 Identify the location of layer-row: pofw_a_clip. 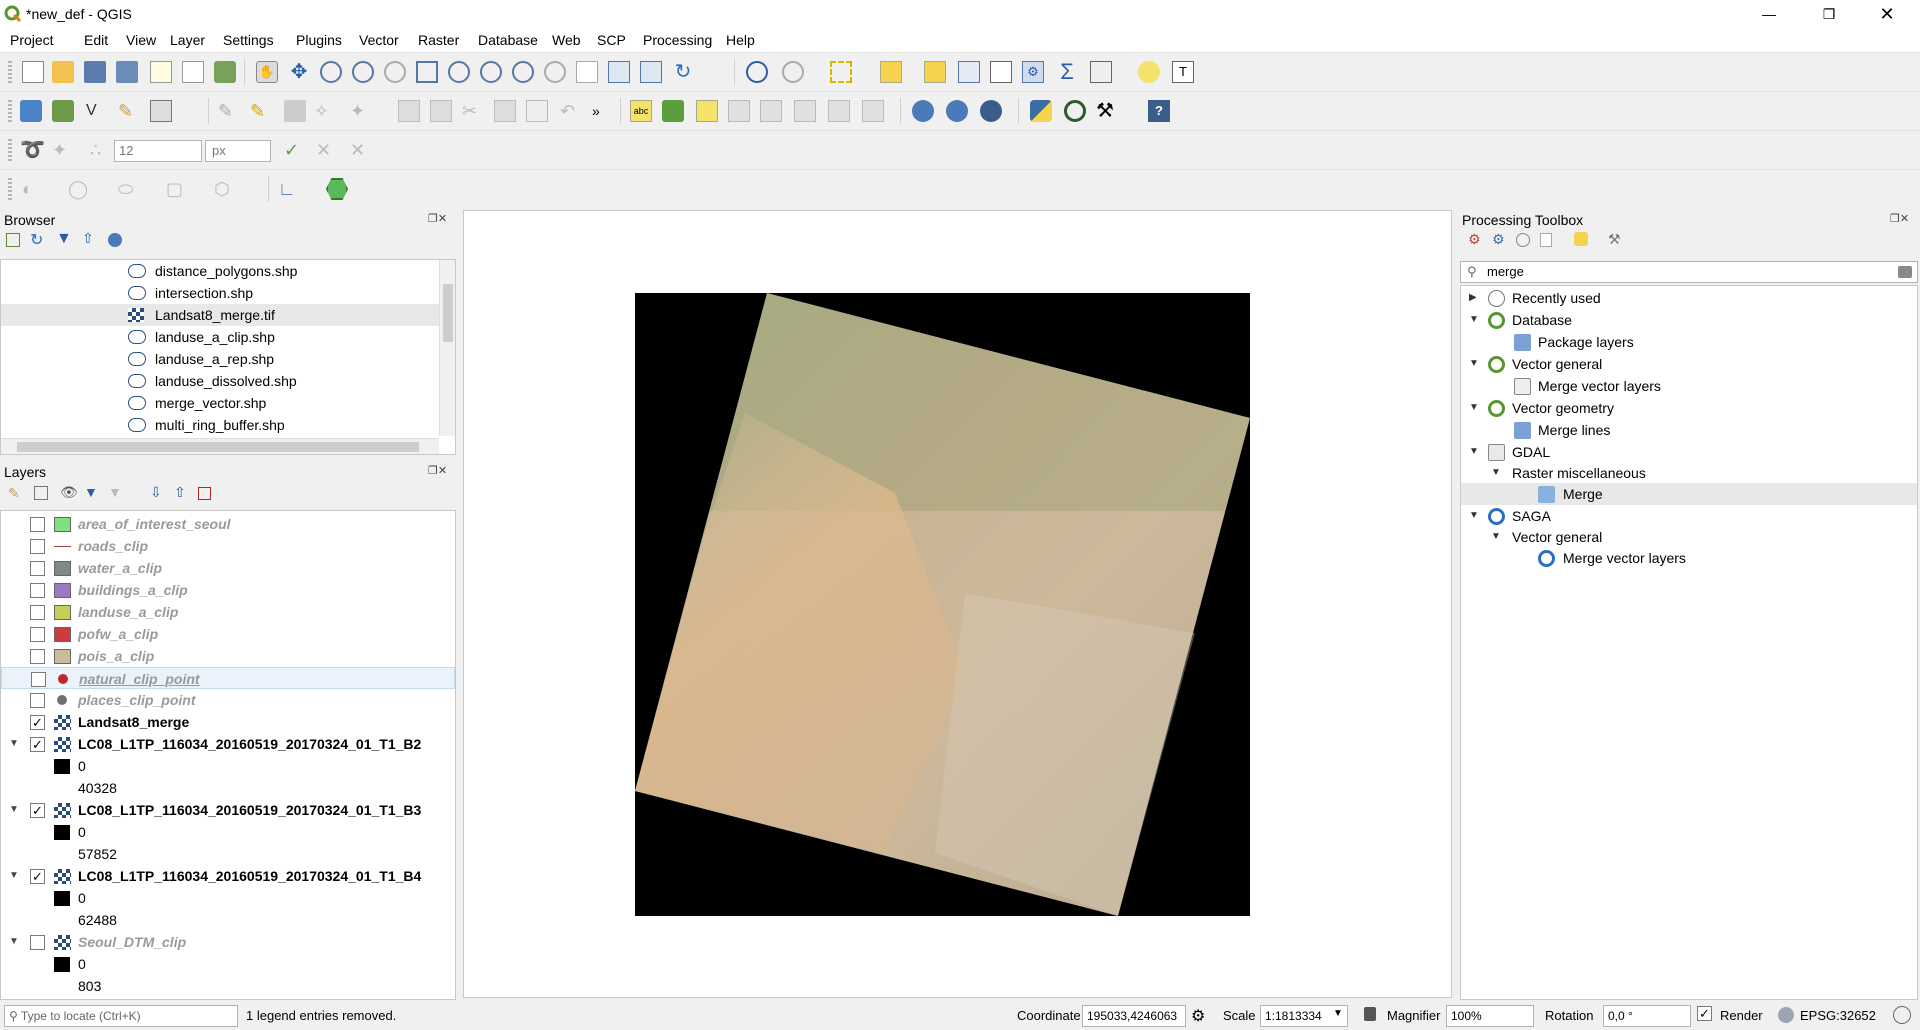
(228, 634).